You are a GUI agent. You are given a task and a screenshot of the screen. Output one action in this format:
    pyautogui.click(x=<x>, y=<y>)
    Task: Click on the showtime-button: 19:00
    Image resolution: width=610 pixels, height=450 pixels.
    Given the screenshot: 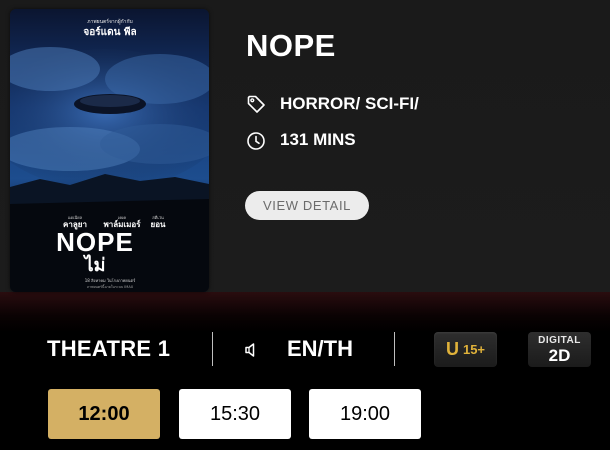 What is the action you would take?
    pyautogui.click(x=365, y=414)
    